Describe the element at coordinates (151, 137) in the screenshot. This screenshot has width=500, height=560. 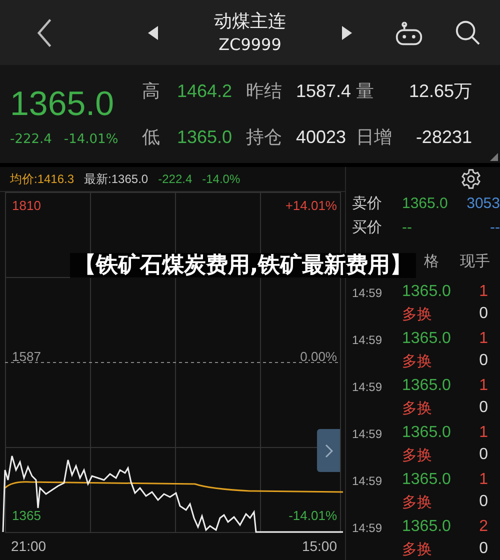
I see `stat-label: 低` at that location.